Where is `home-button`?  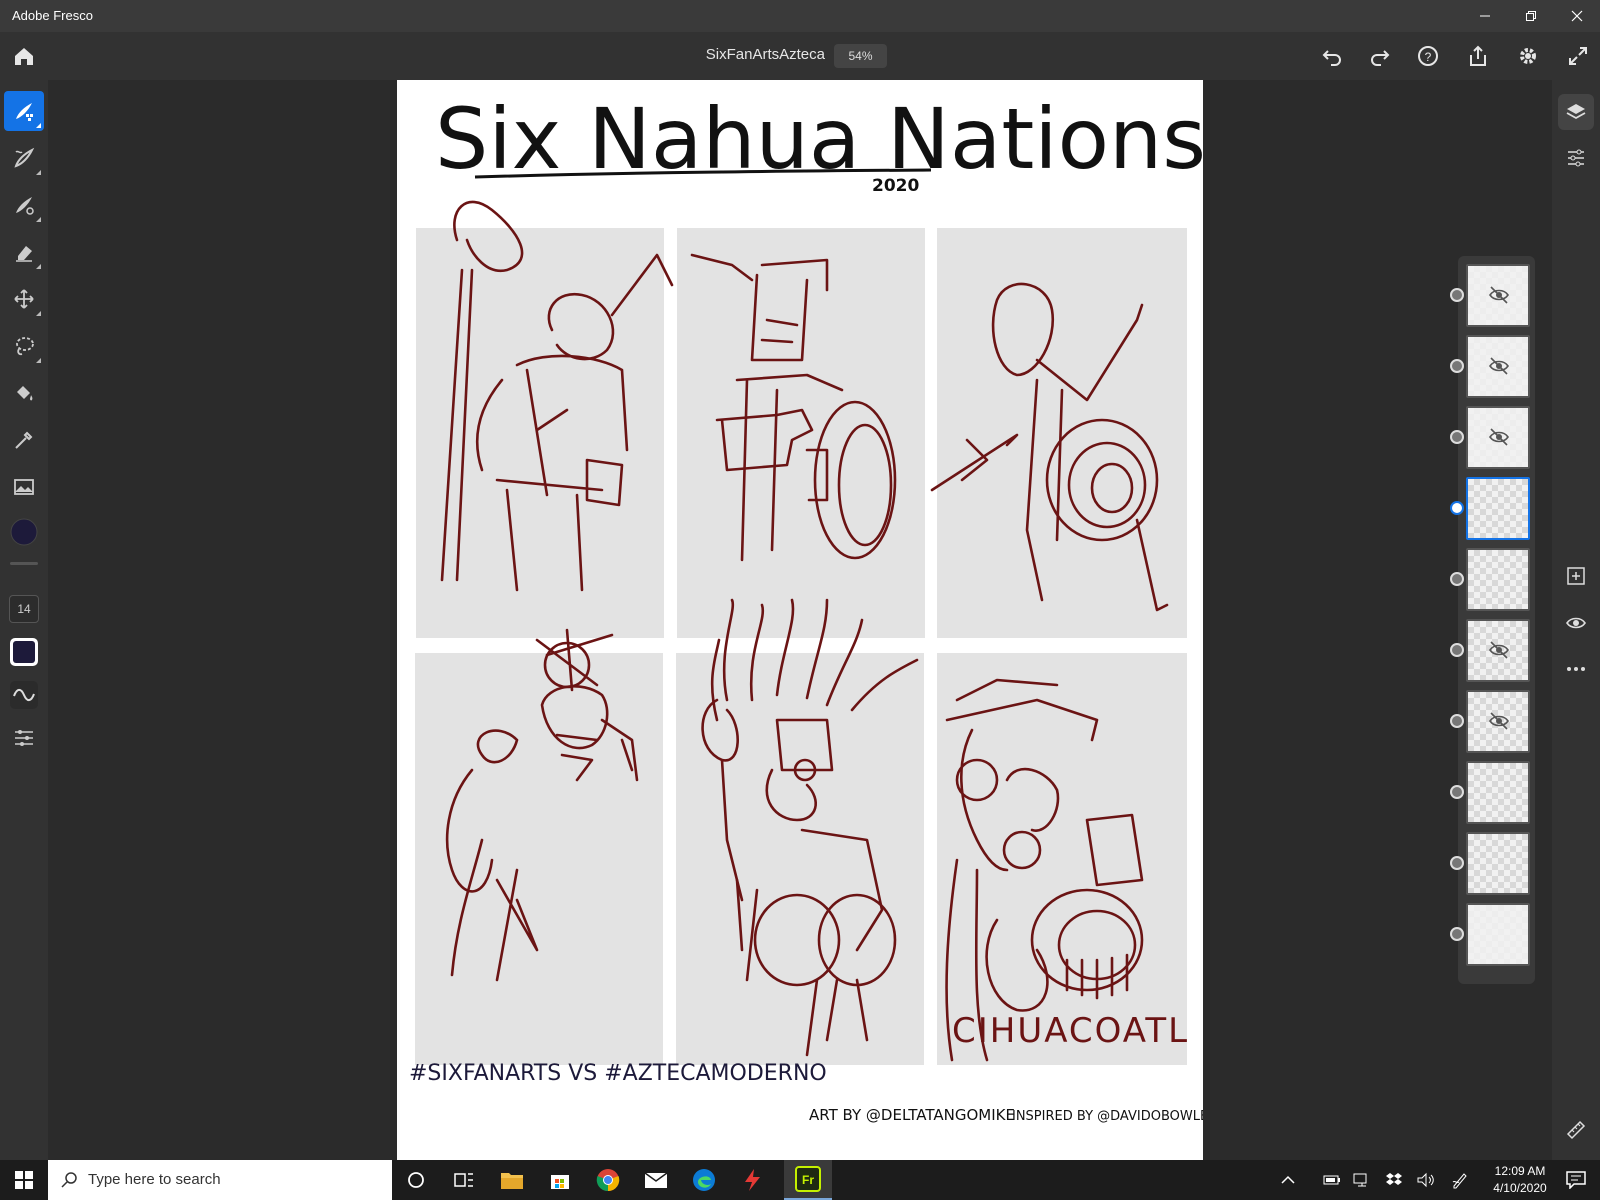 home-button is located at coordinates (24, 56).